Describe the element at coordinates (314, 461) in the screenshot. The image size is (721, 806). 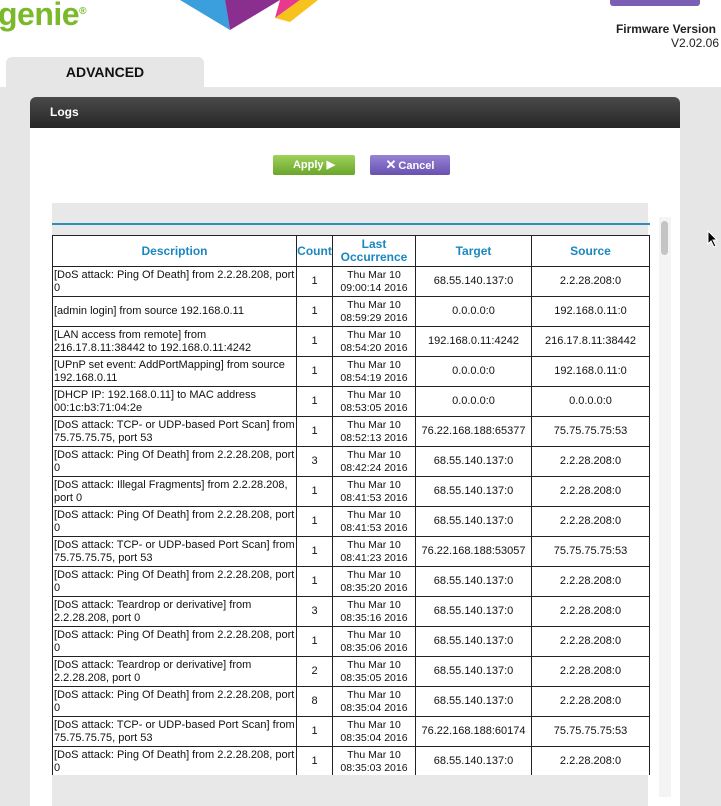
I see `log-count: 3` at that location.